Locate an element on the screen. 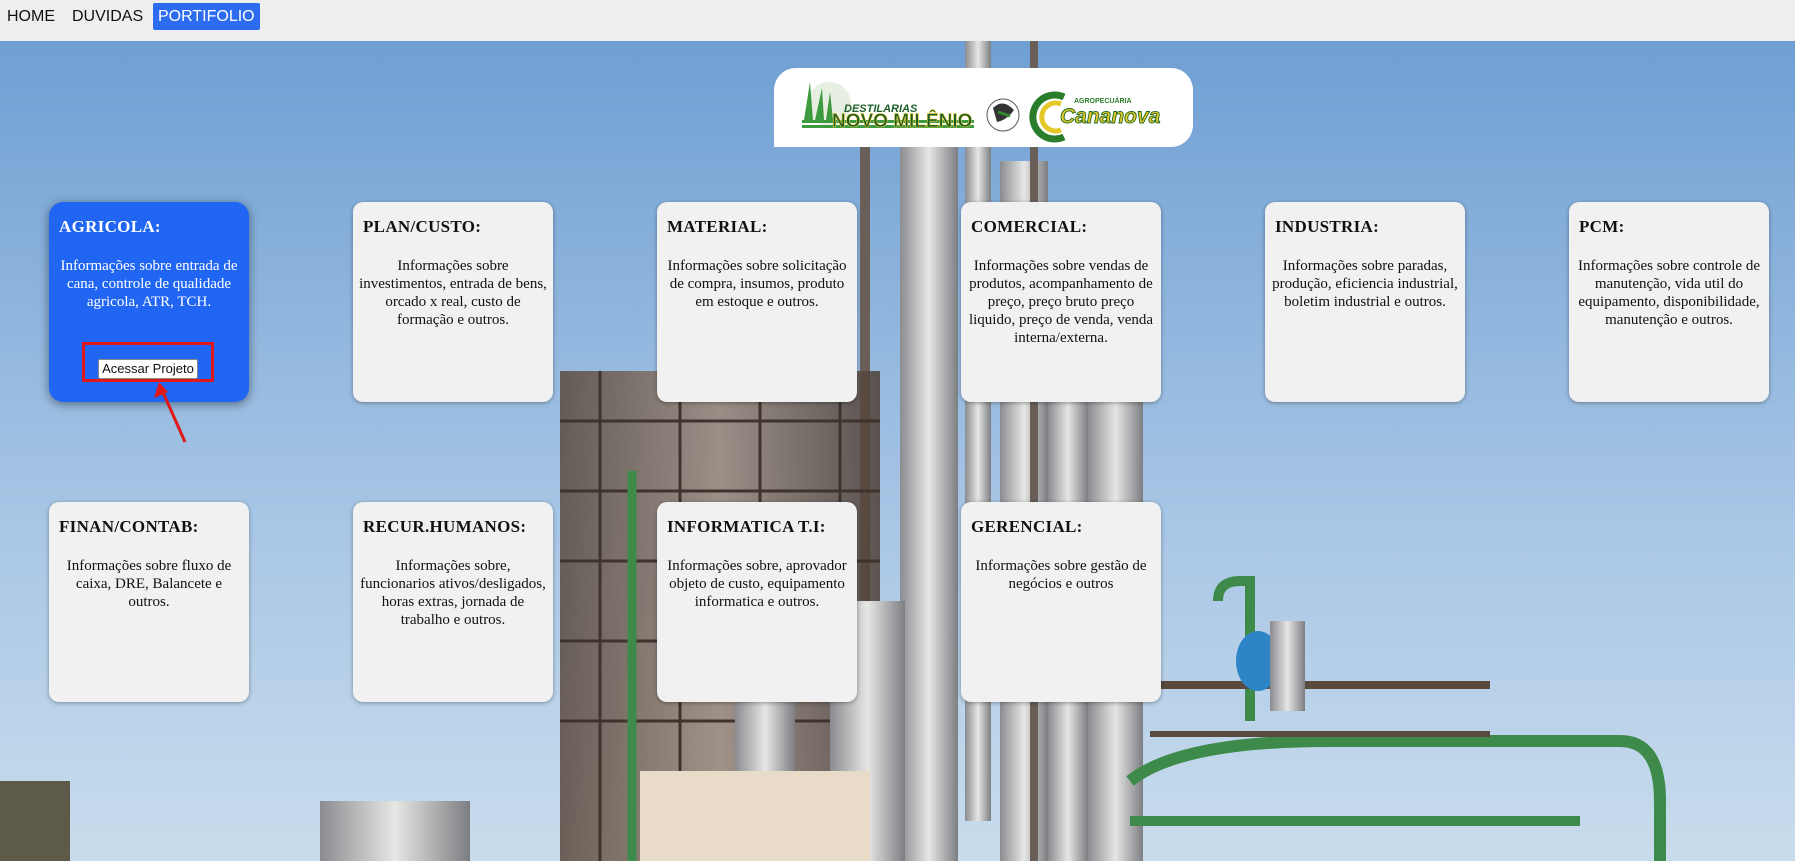  svg-text: Cananova is located at coordinates (1110, 116).